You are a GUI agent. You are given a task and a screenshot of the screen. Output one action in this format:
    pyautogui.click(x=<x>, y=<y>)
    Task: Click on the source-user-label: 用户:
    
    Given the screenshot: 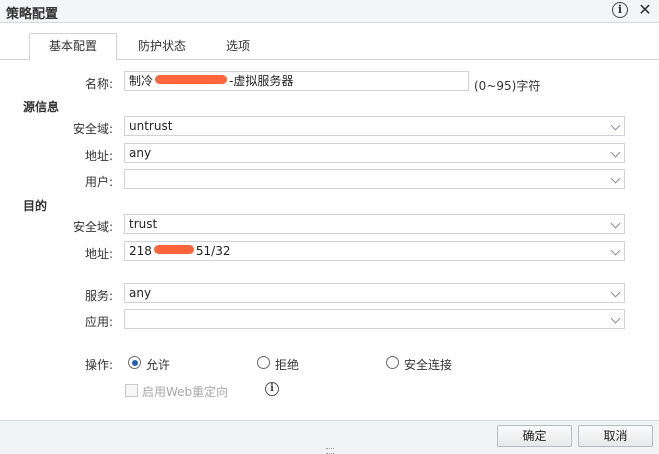 What is the action you would take?
    pyautogui.click(x=98, y=182)
    